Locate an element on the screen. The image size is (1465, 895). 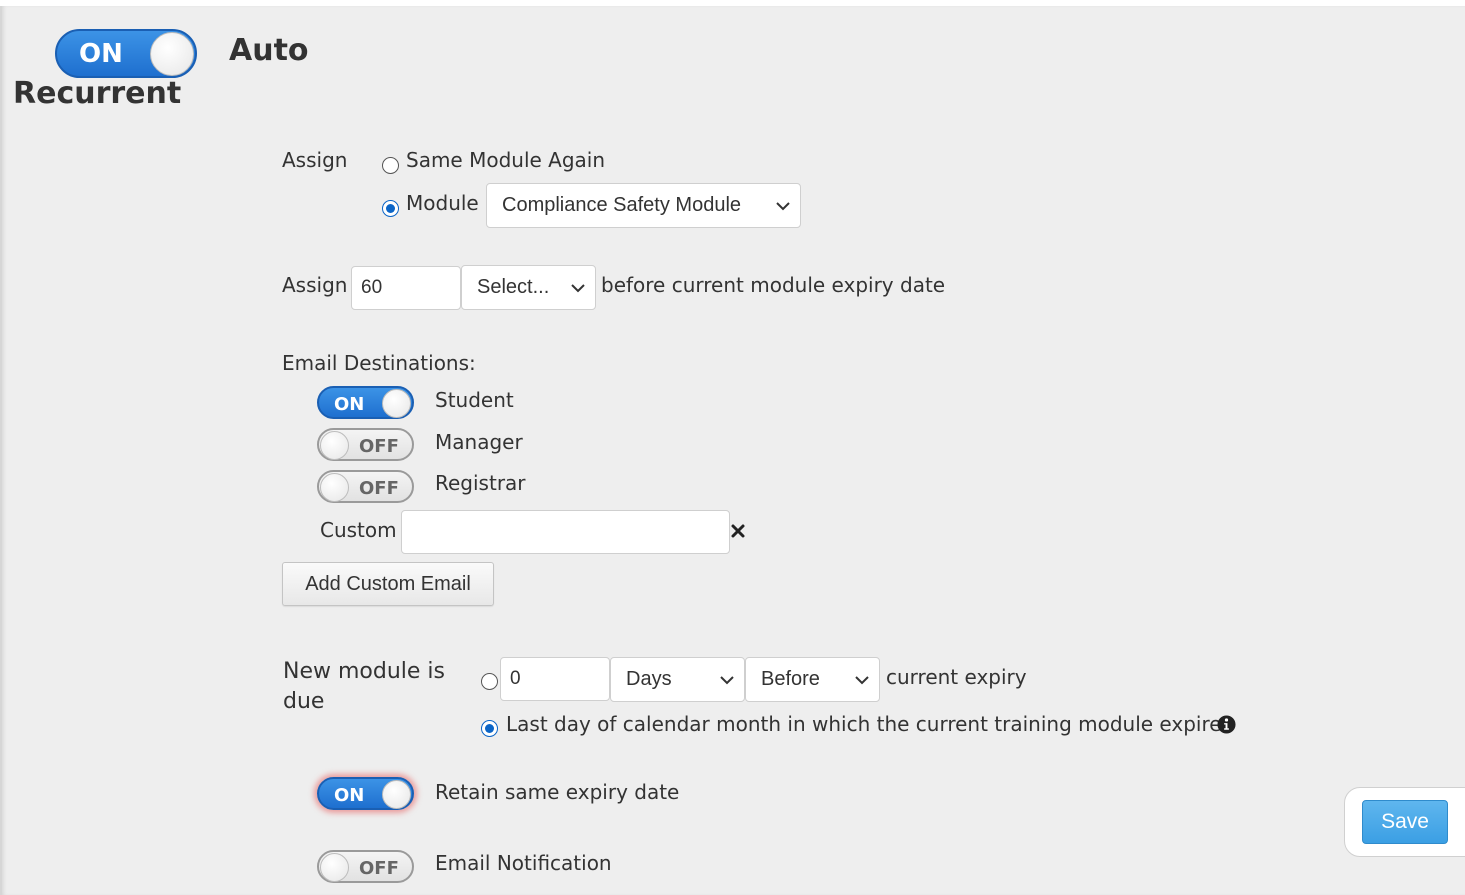
same-module-label: Same Module Again is located at coordinates (506, 160).